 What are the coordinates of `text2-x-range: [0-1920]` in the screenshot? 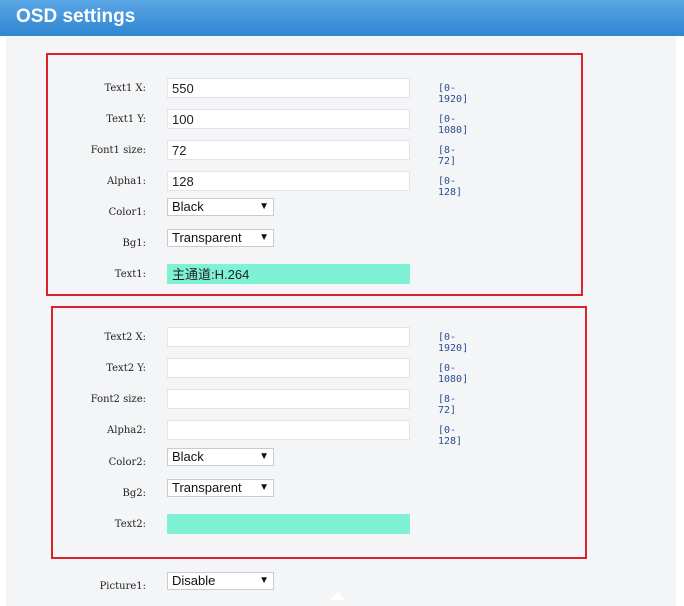 It's located at (453, 343).